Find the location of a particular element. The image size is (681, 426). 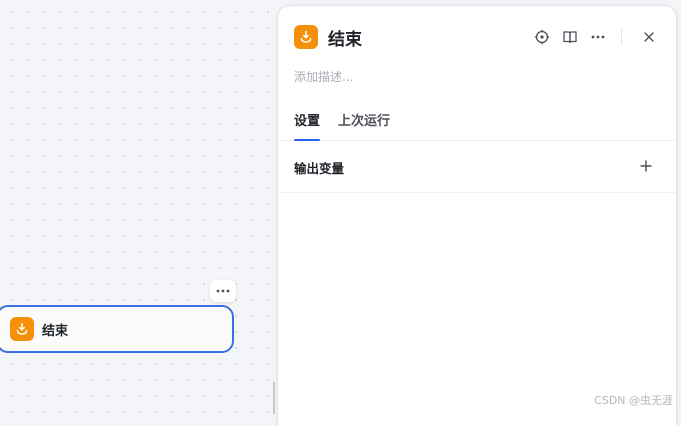

panel-header: 结束 is located at coordinates (477, 37).